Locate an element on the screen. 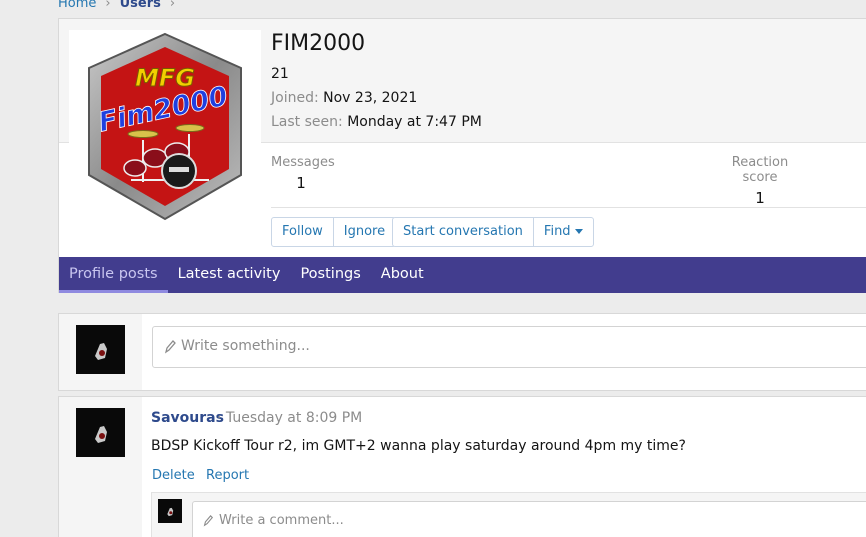  drum-kit-avatar-image: MFG Fim2000 is located at coordinates (165, 126).